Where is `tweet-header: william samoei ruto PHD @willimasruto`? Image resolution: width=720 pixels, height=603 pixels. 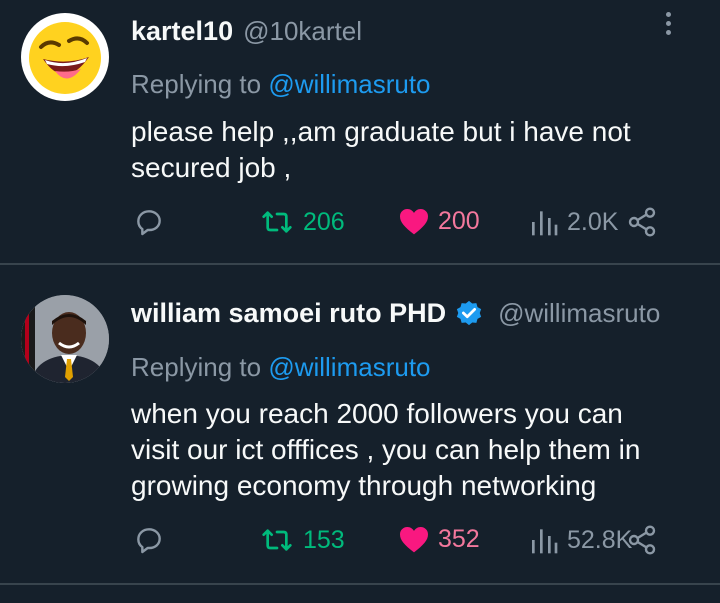 tweet-header: william samoei ruto PHD @willimasruto is located at coordinates (395, 313).